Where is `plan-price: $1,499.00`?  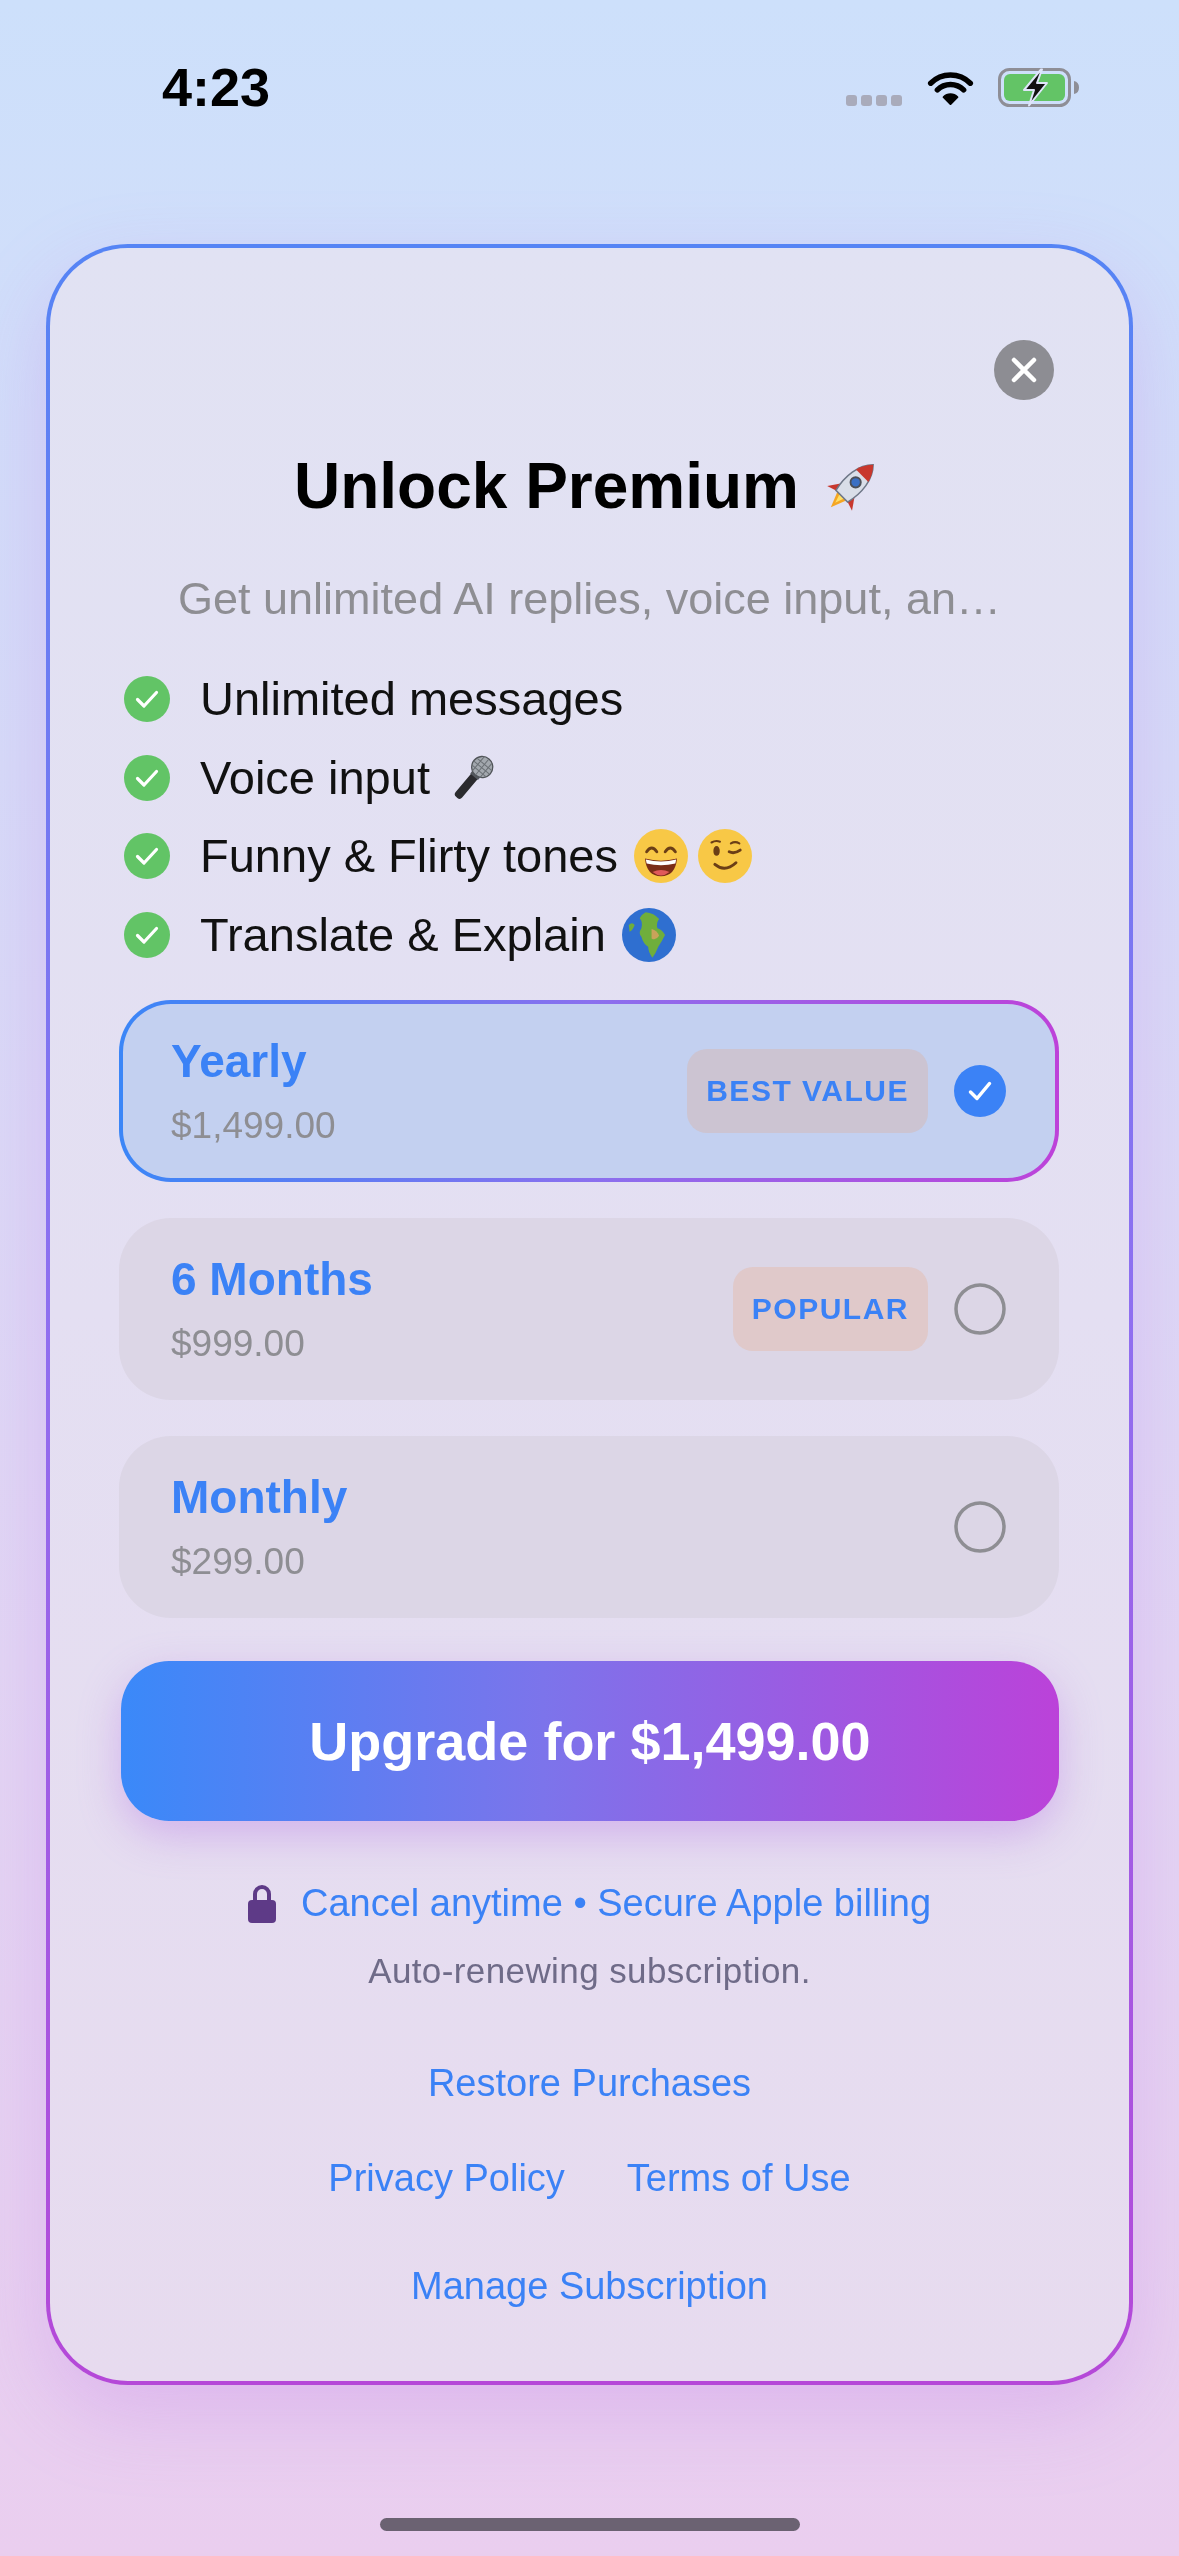
plan-price: $1,499.00 is located at coordinates (253, 1126).